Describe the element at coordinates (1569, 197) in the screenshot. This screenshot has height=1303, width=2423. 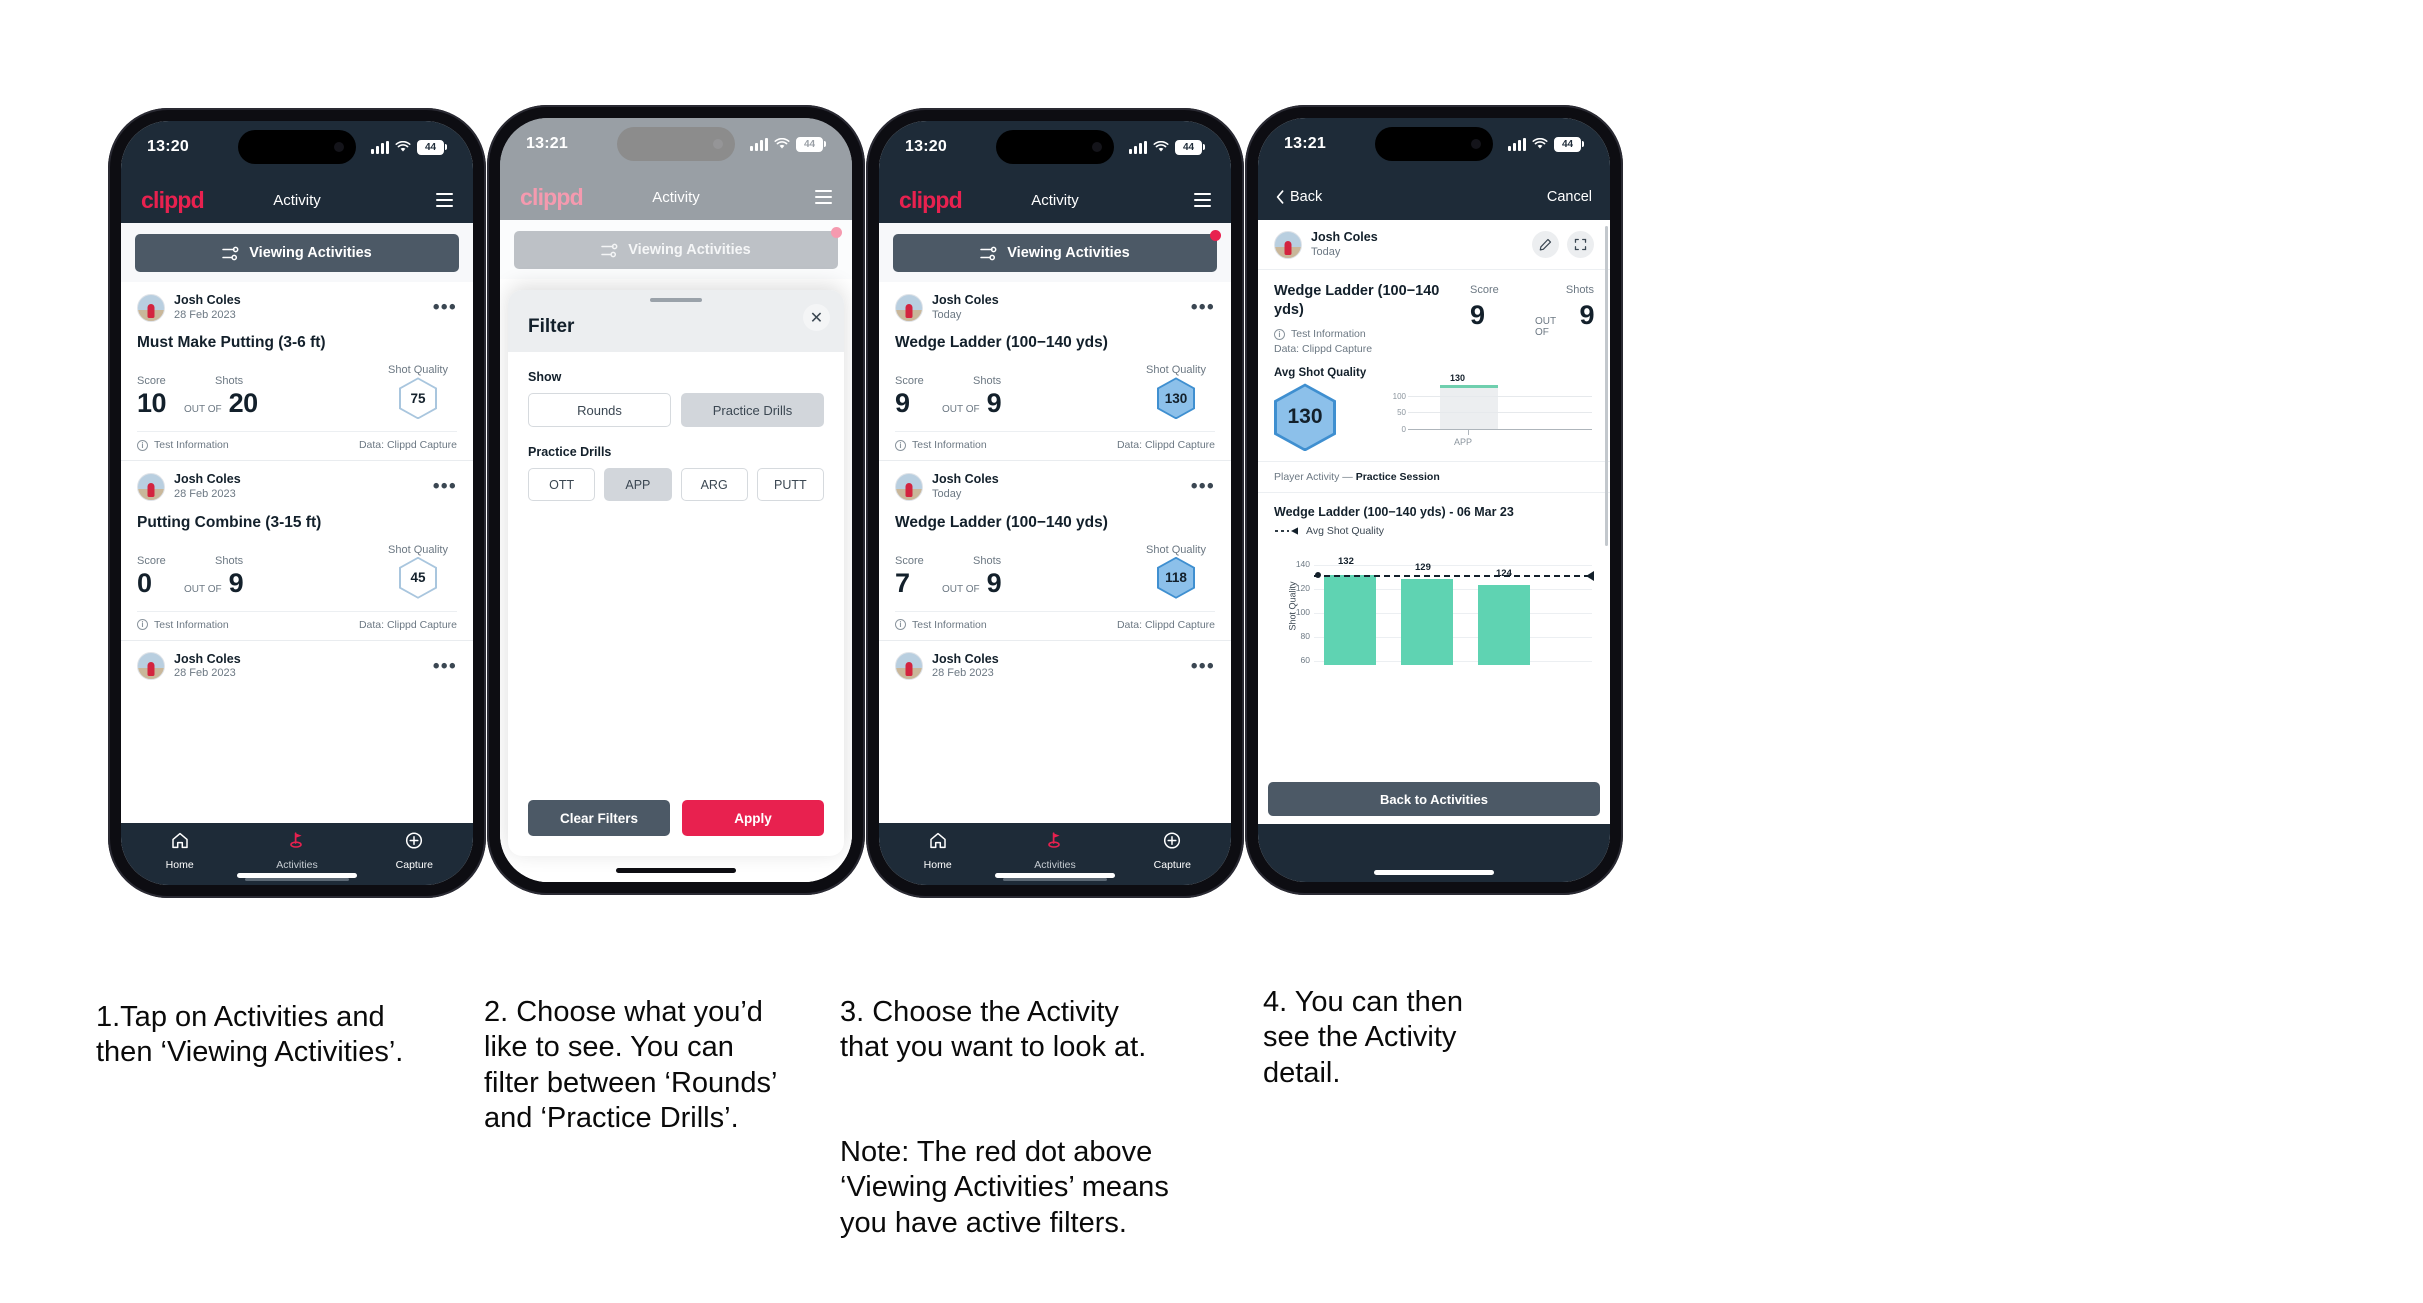
I see `cancel-button: Cancel` at that location.